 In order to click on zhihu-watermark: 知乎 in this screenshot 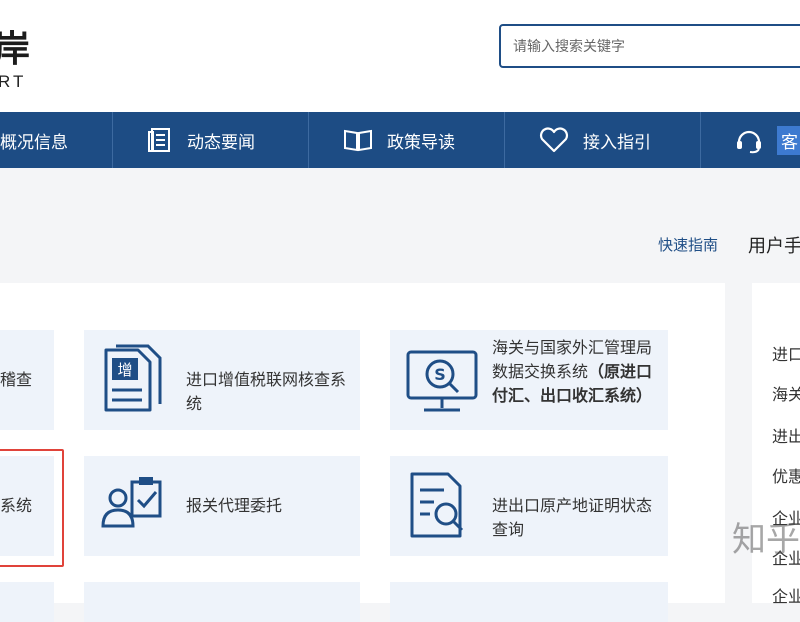, I will do `click(766, 540)`.